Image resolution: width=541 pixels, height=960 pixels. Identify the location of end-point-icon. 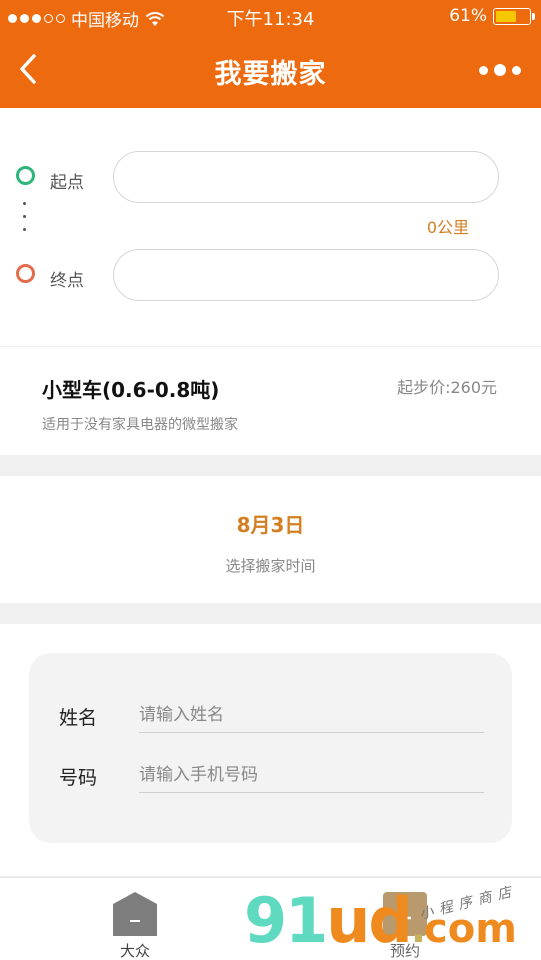
(25, 273).